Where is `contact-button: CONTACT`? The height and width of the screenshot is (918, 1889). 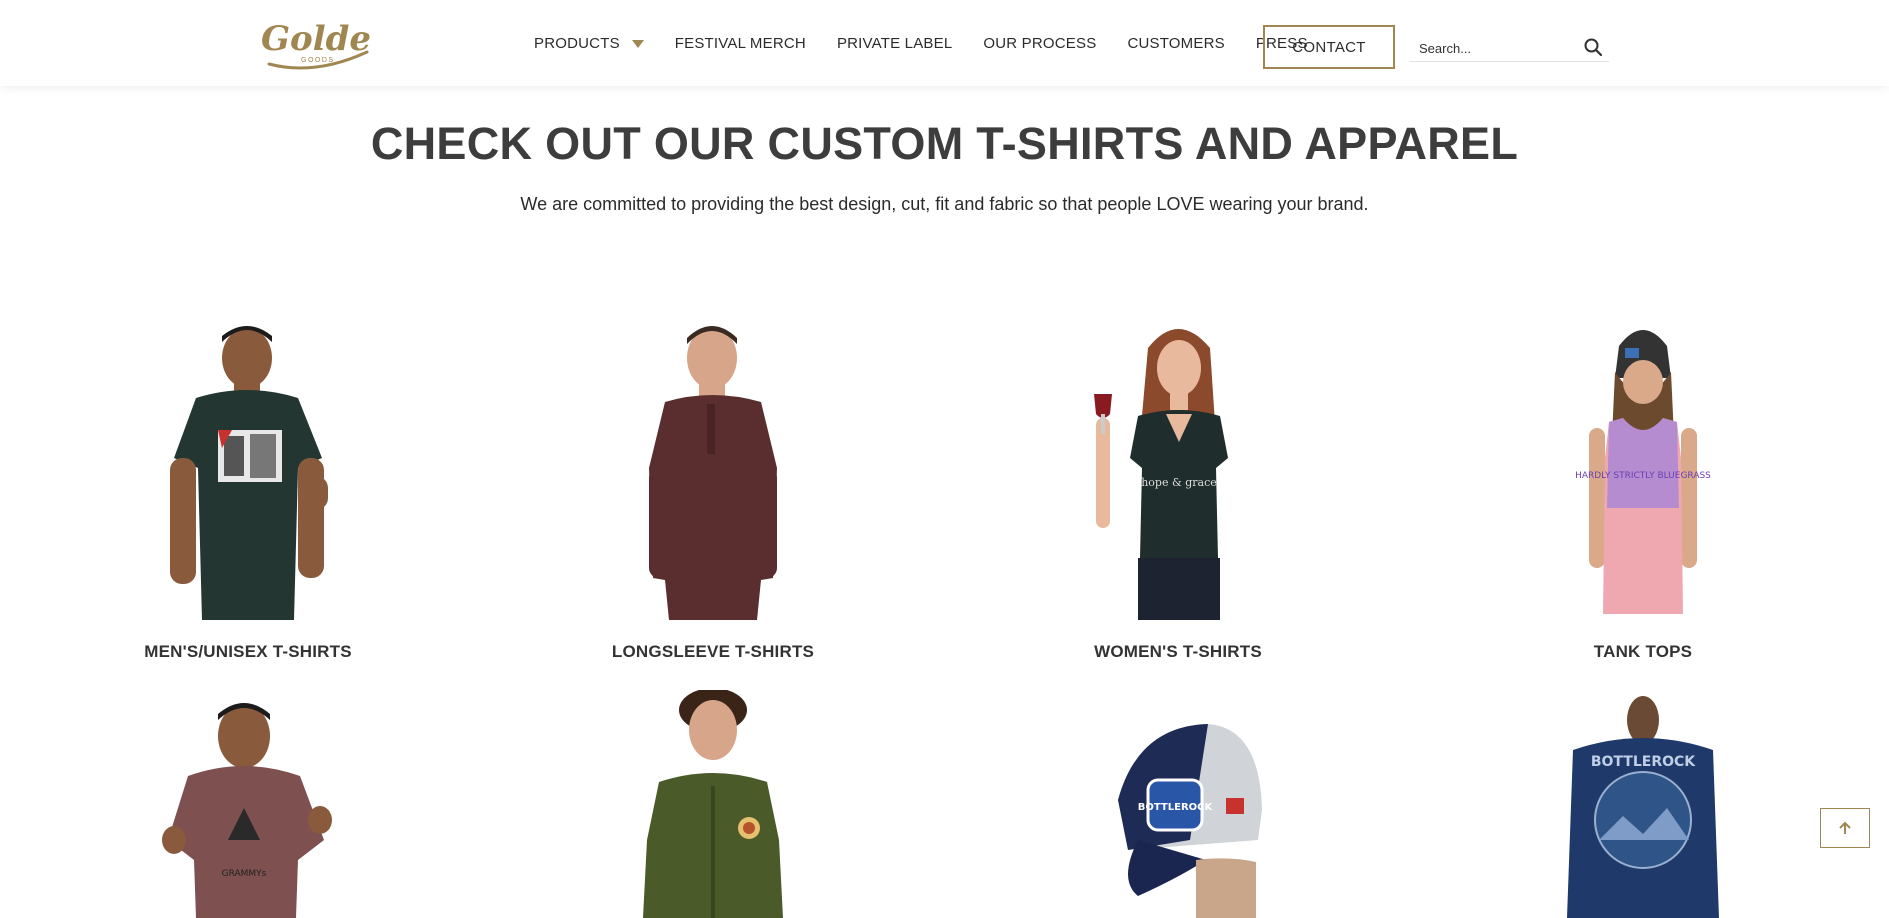 contact-button: CONTACT is located at coordinates (1329, 47).